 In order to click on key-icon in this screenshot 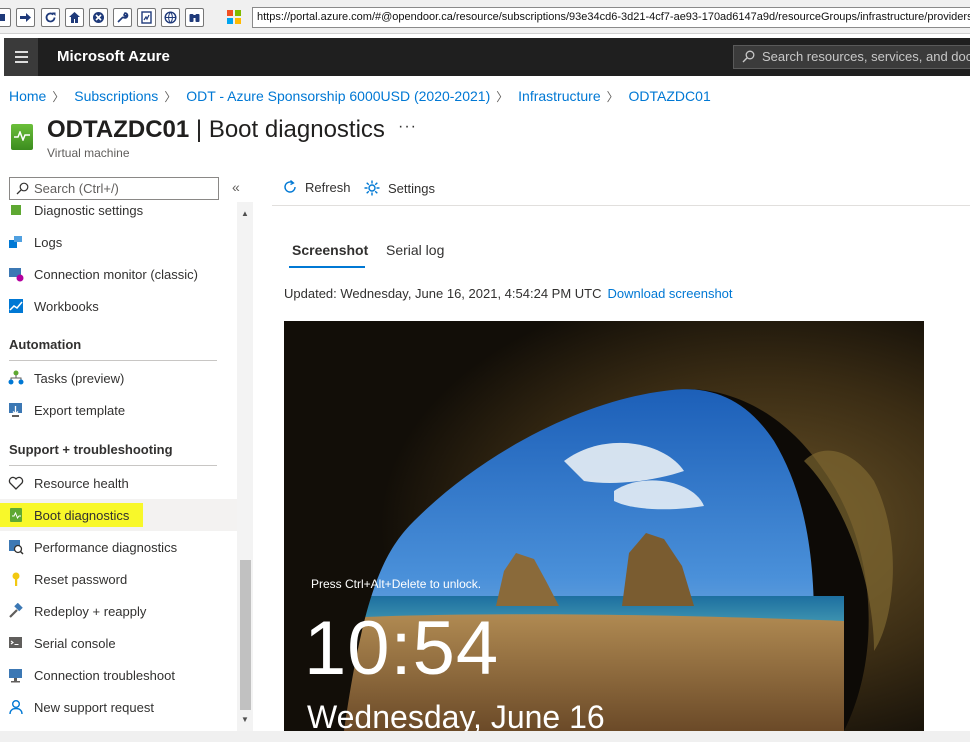, I will do `click(16, 579)`.